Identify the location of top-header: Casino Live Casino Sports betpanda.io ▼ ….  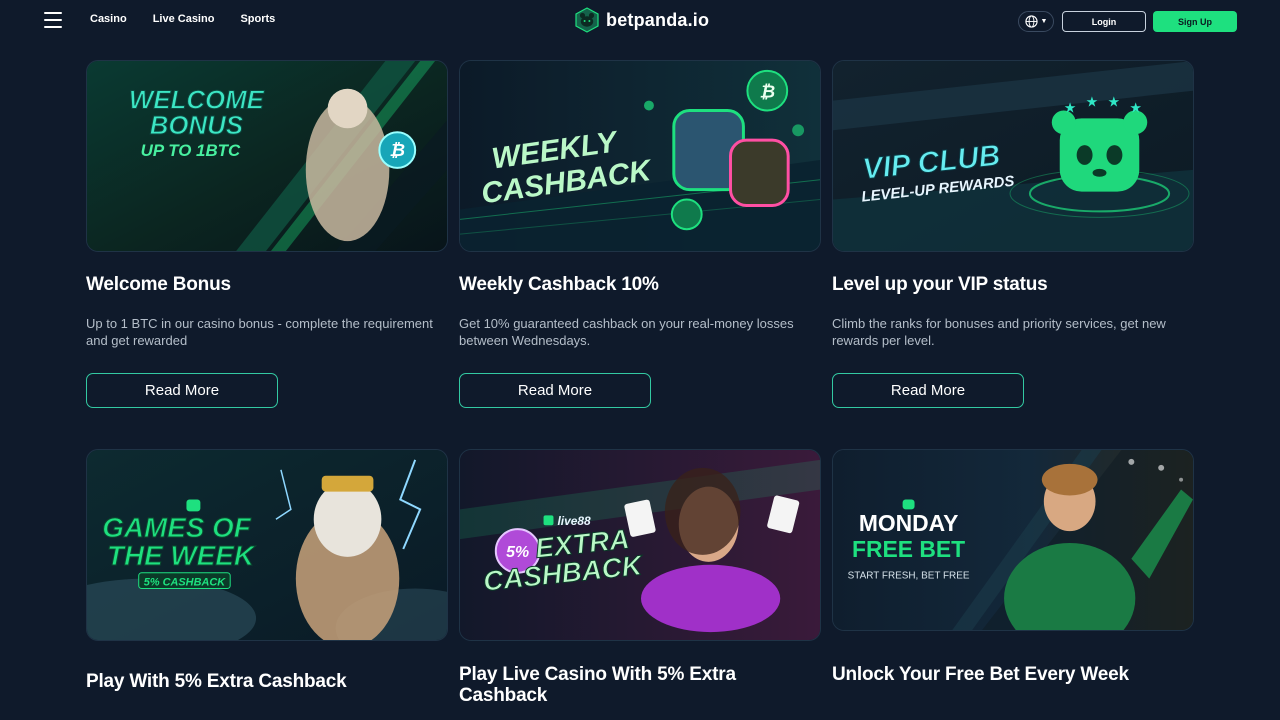
(640, 21).